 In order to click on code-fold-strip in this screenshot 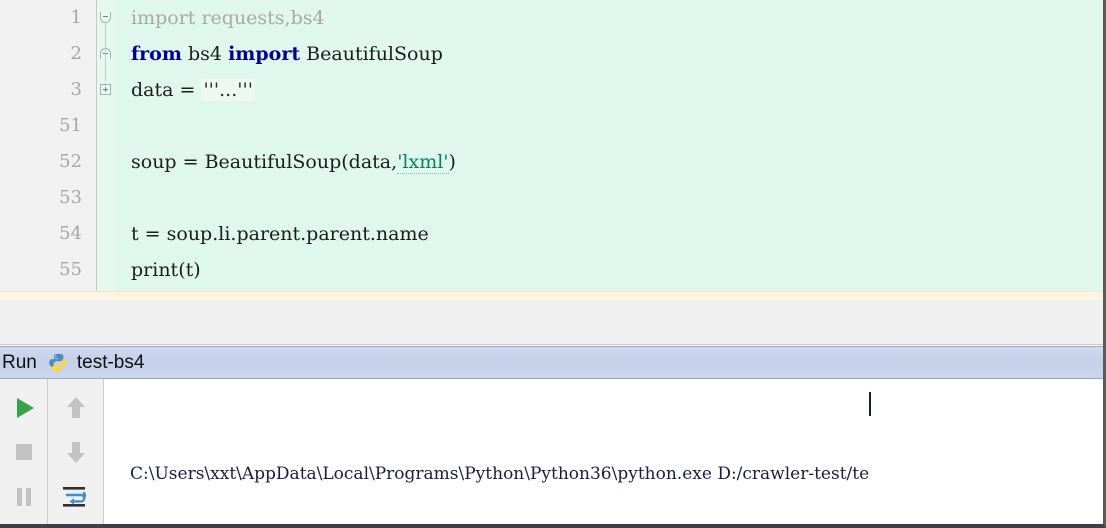, I will do `click(105, 145)`.